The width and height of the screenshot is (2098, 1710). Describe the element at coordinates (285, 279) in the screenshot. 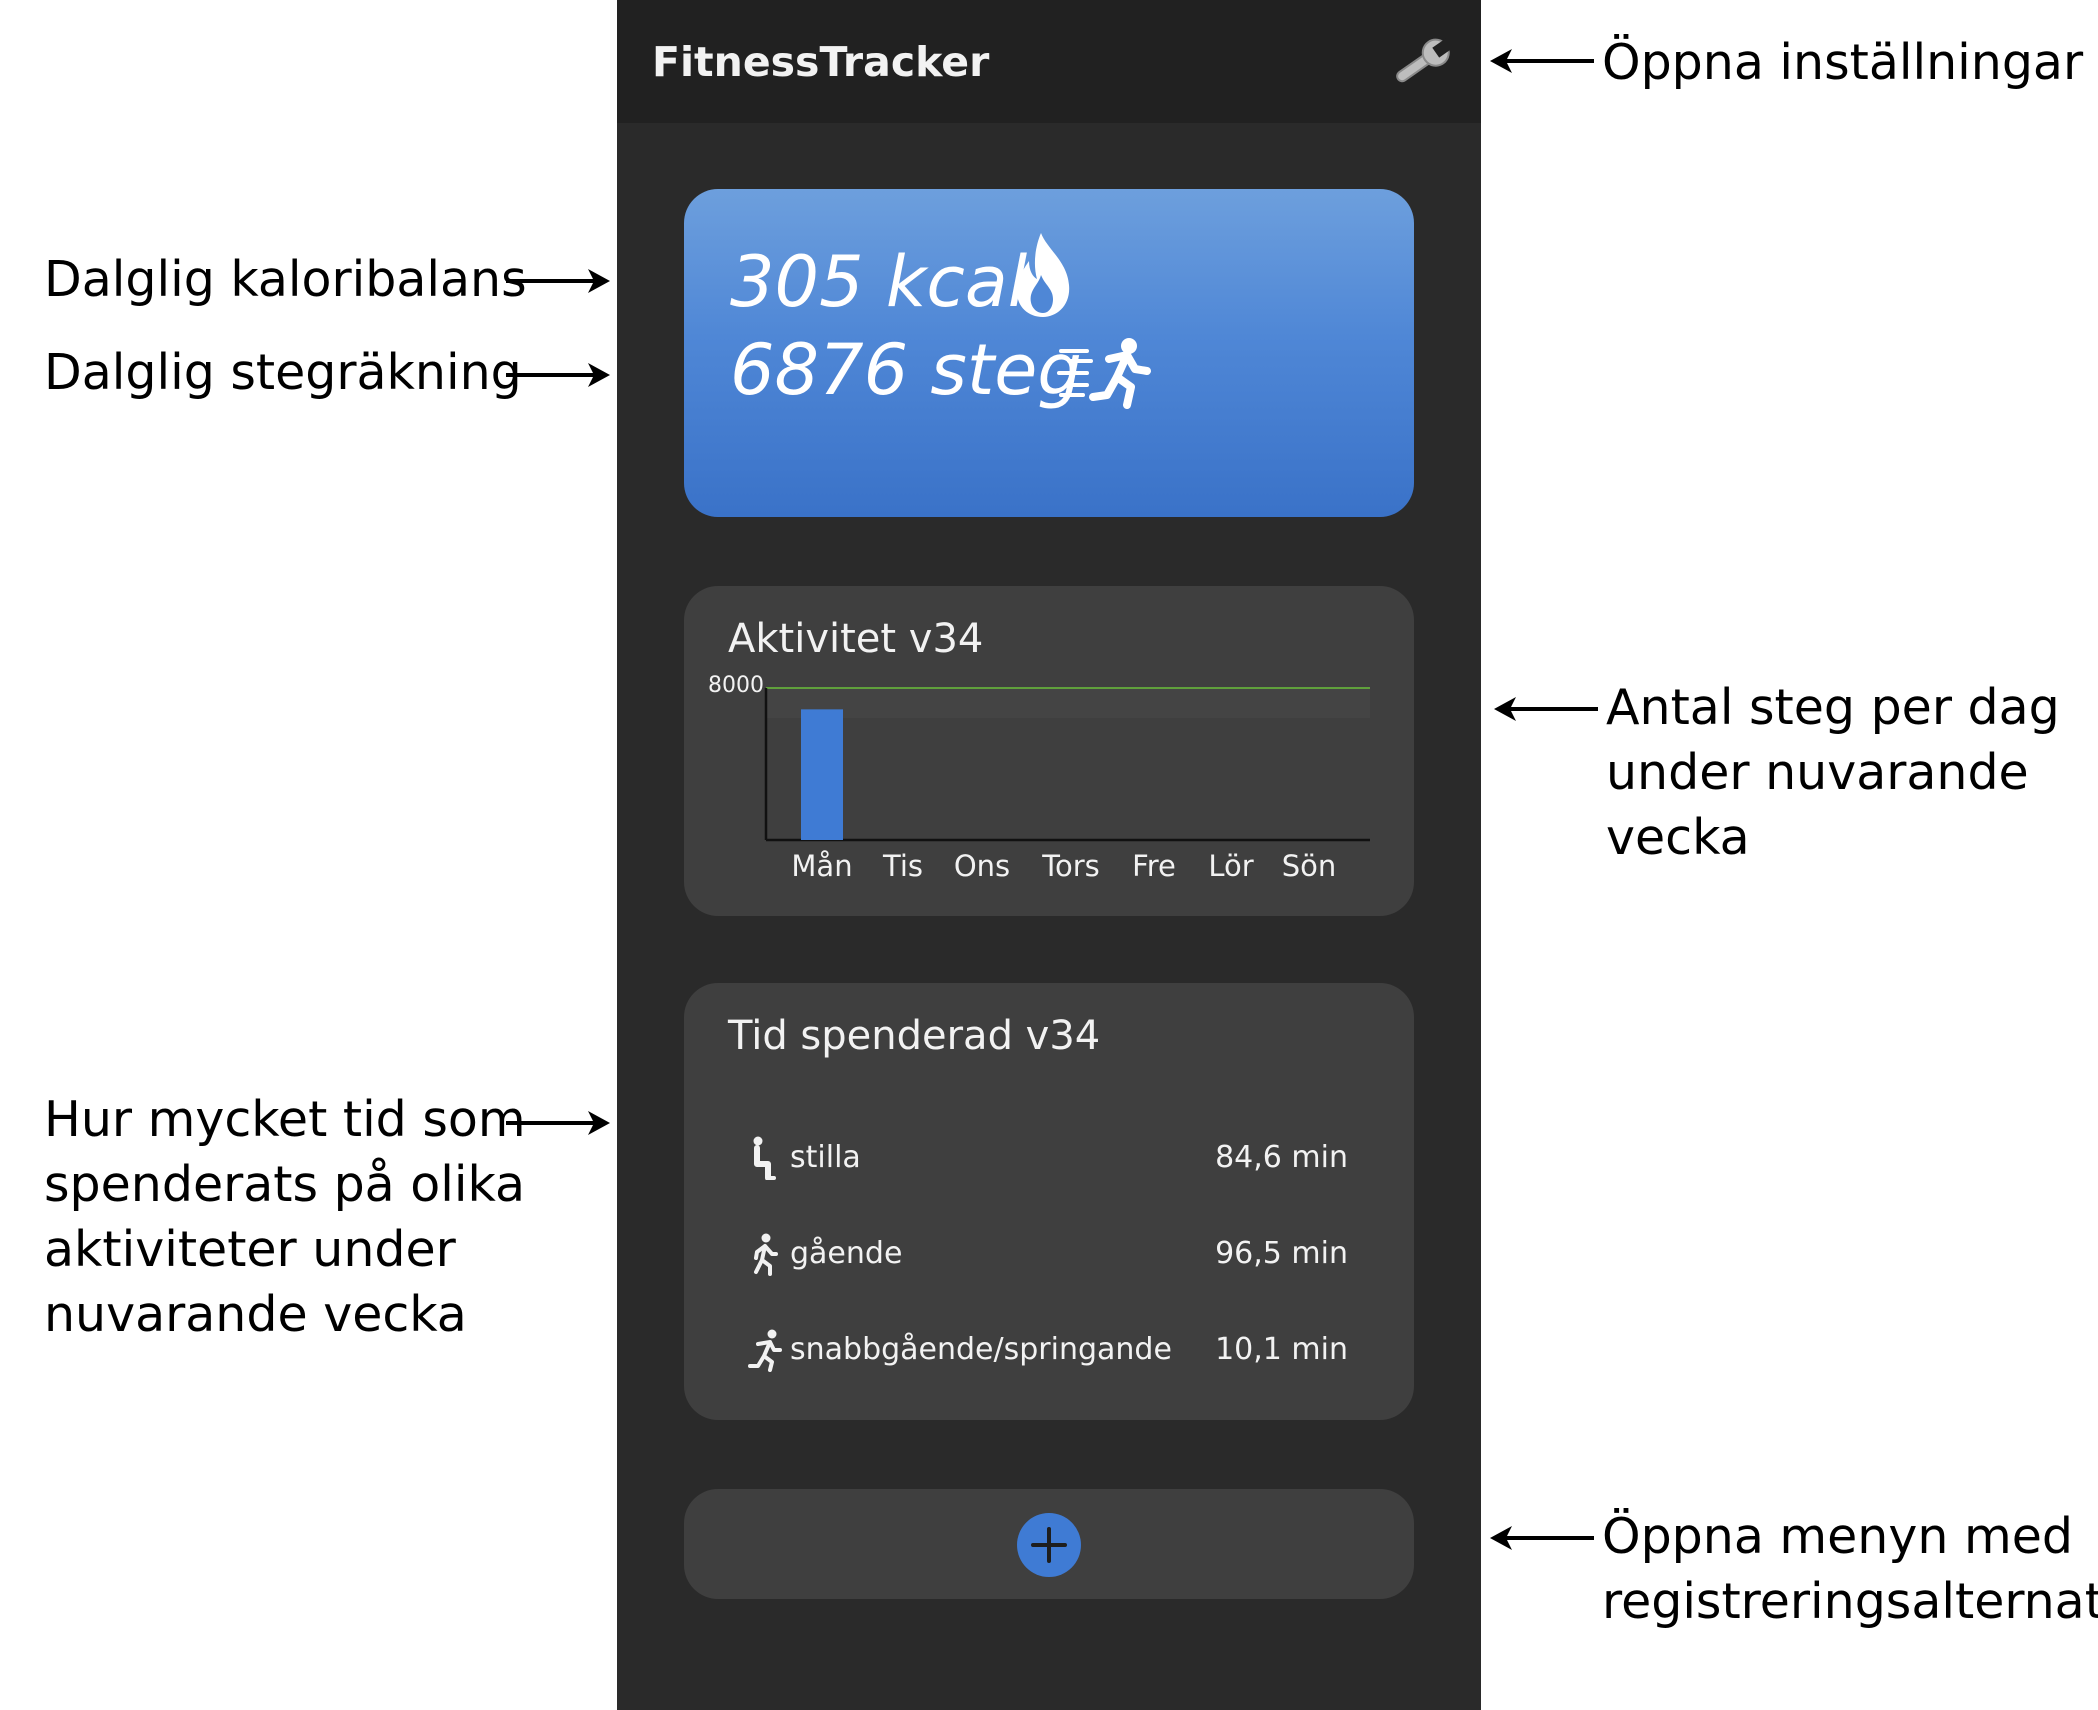

I see `annotation-calories: Dalglig kaloribalans` at that location.